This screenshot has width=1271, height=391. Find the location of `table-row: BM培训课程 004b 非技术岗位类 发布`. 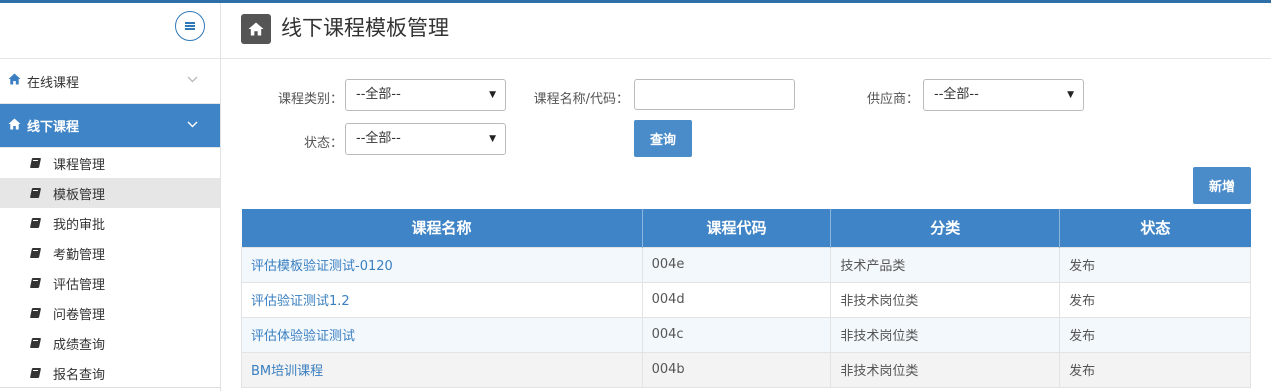

table-row: BM培训课程 004b 非技术岗位类 发布 is located at coordinates (746, 369).